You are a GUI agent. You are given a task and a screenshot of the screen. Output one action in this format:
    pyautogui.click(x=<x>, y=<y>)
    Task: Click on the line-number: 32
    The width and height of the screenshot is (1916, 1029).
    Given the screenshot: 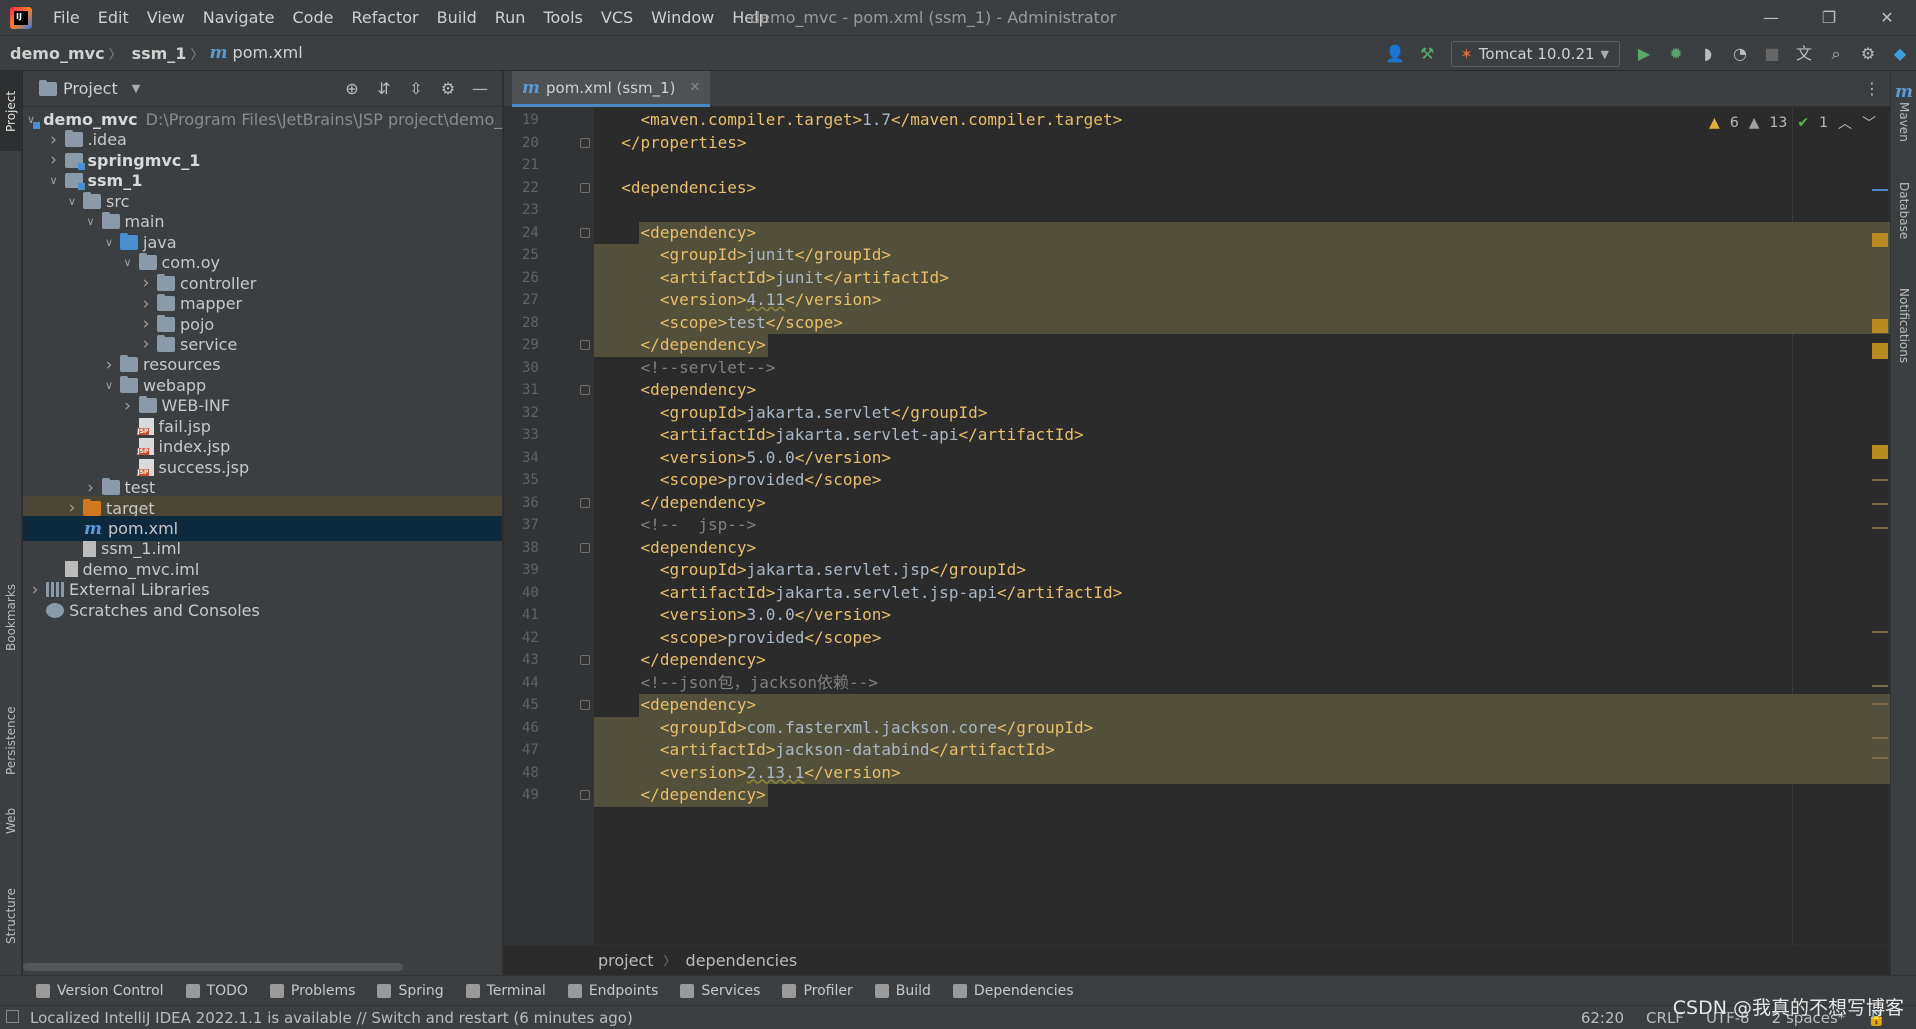 What is the action you would take?
    pyautogui.click(x=544, y=413)
    